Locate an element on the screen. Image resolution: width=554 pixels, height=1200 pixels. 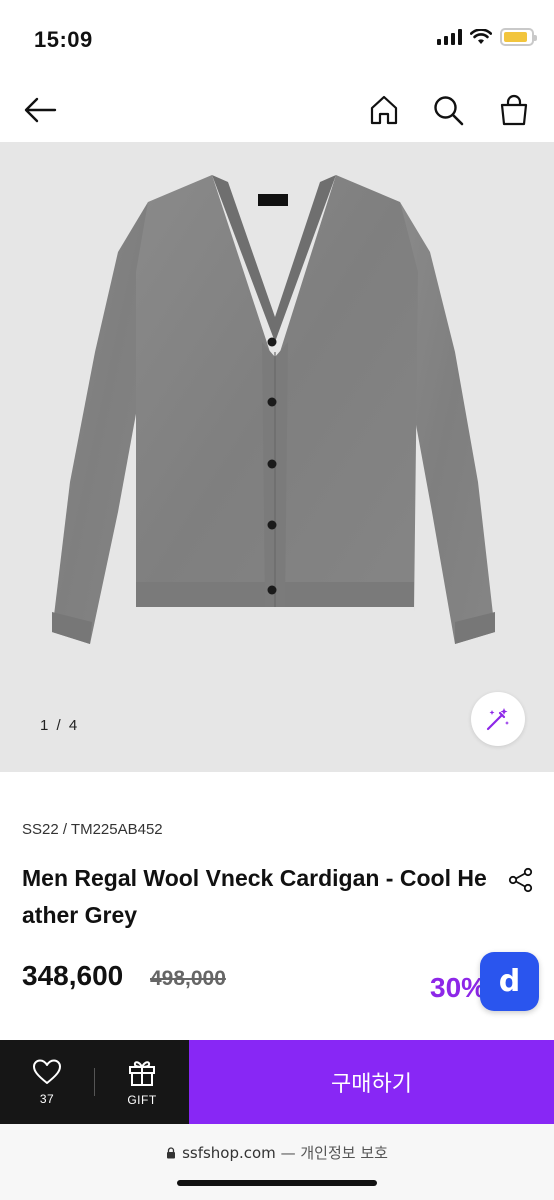
floating-d-label: d is located at coordinates (509, 981).